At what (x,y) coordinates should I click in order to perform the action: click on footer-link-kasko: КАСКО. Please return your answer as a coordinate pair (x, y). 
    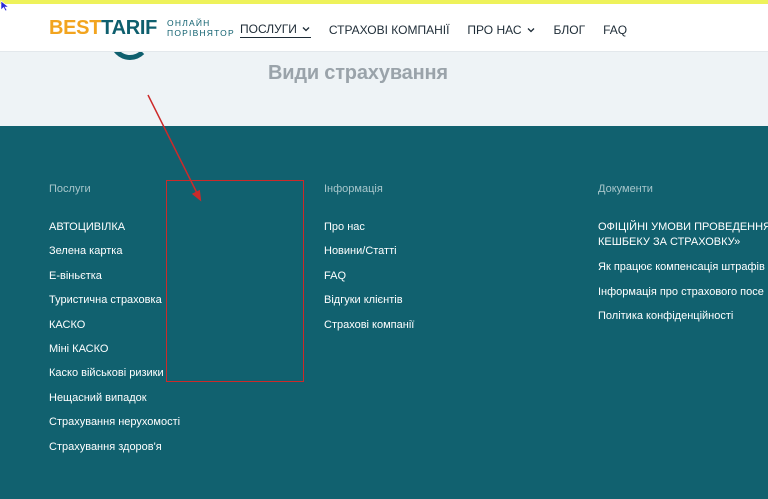
    Looking at the image, I should click on (114, 325).